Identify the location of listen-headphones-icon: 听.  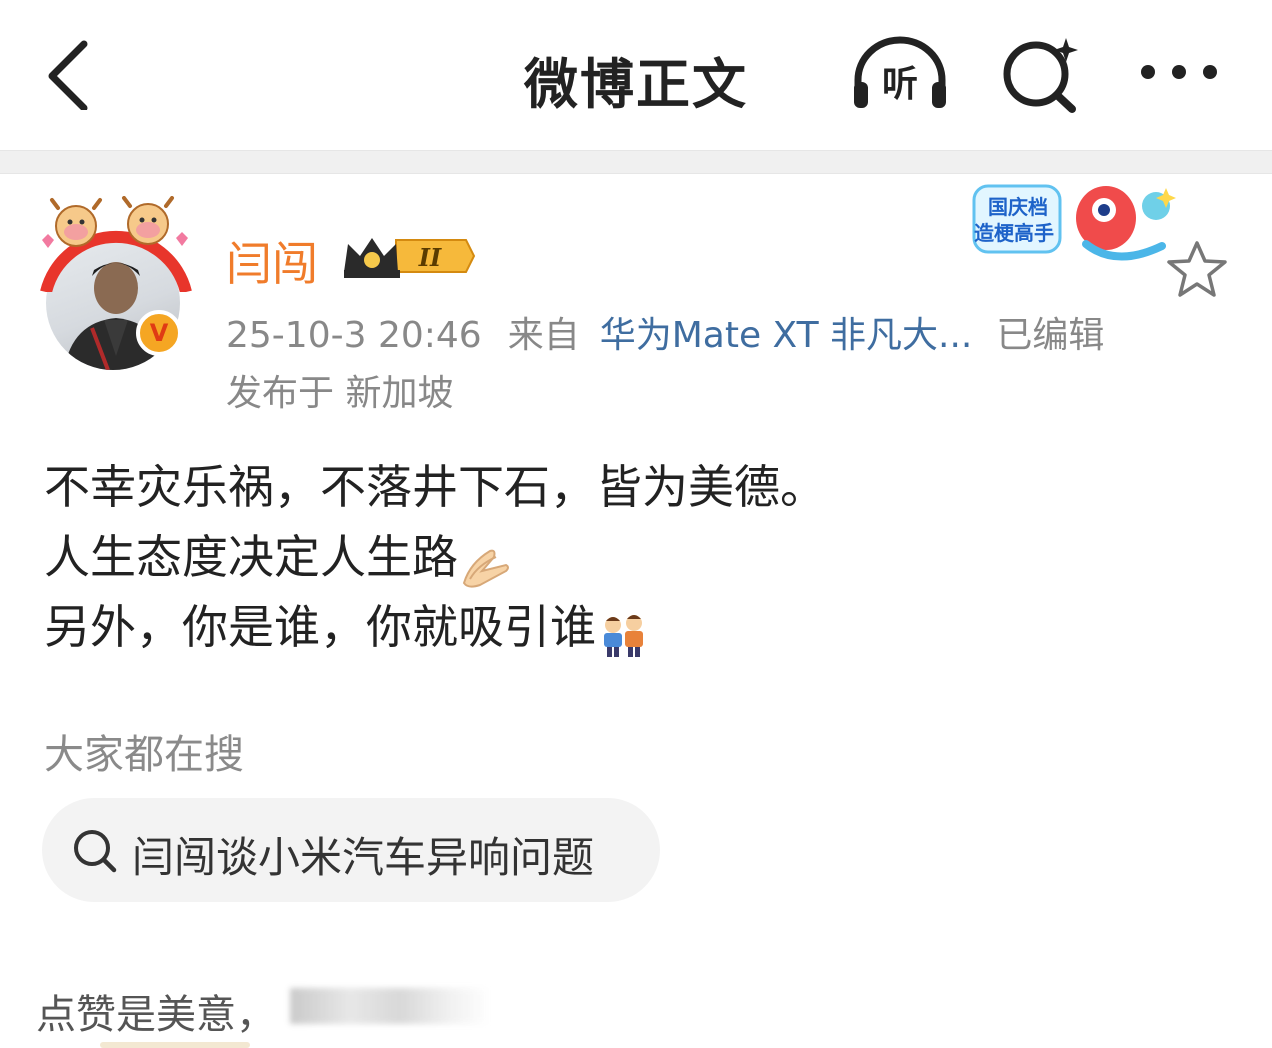
(900, 74).